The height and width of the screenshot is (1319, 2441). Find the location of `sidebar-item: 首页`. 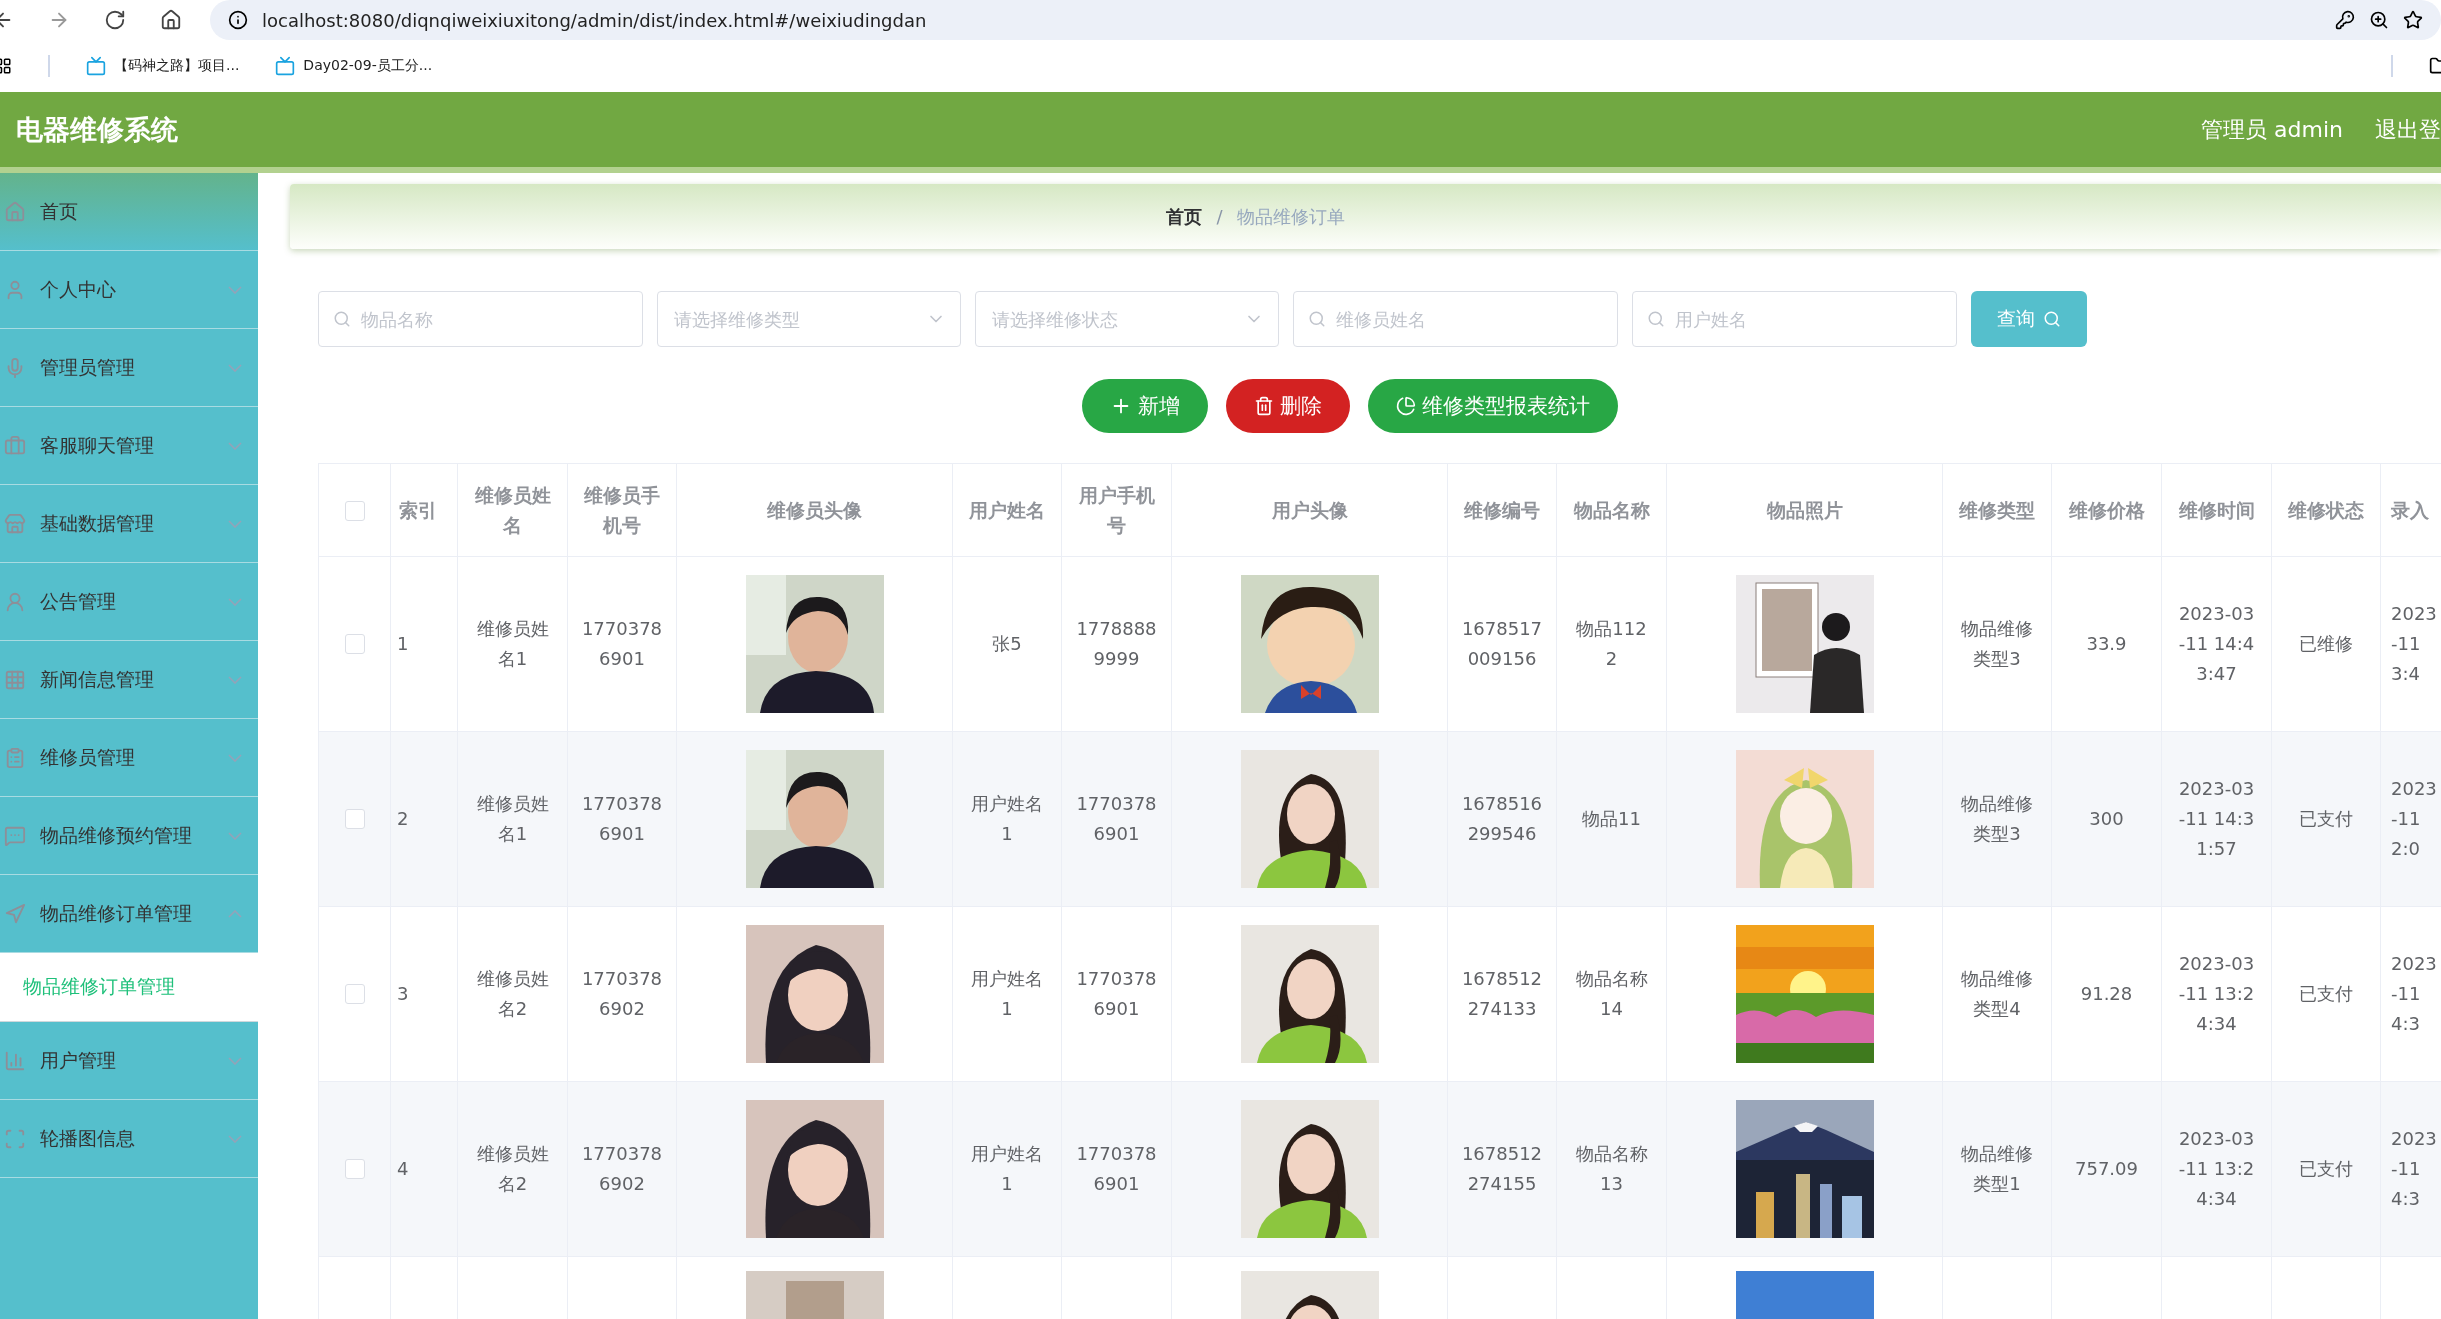

sidebar-item: 首页 is located at coordinates (129, 212).